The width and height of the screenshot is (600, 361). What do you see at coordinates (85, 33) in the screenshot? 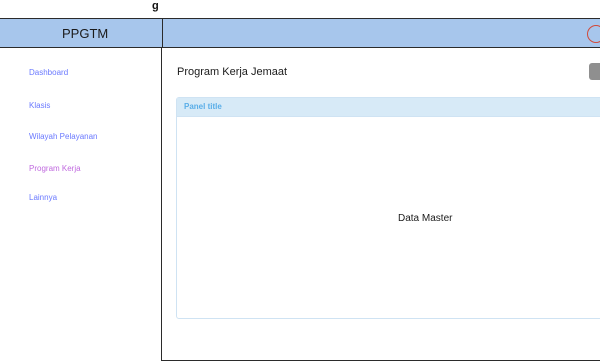
I see `brand-title: PPGTM` at bounding box center [85, 33].